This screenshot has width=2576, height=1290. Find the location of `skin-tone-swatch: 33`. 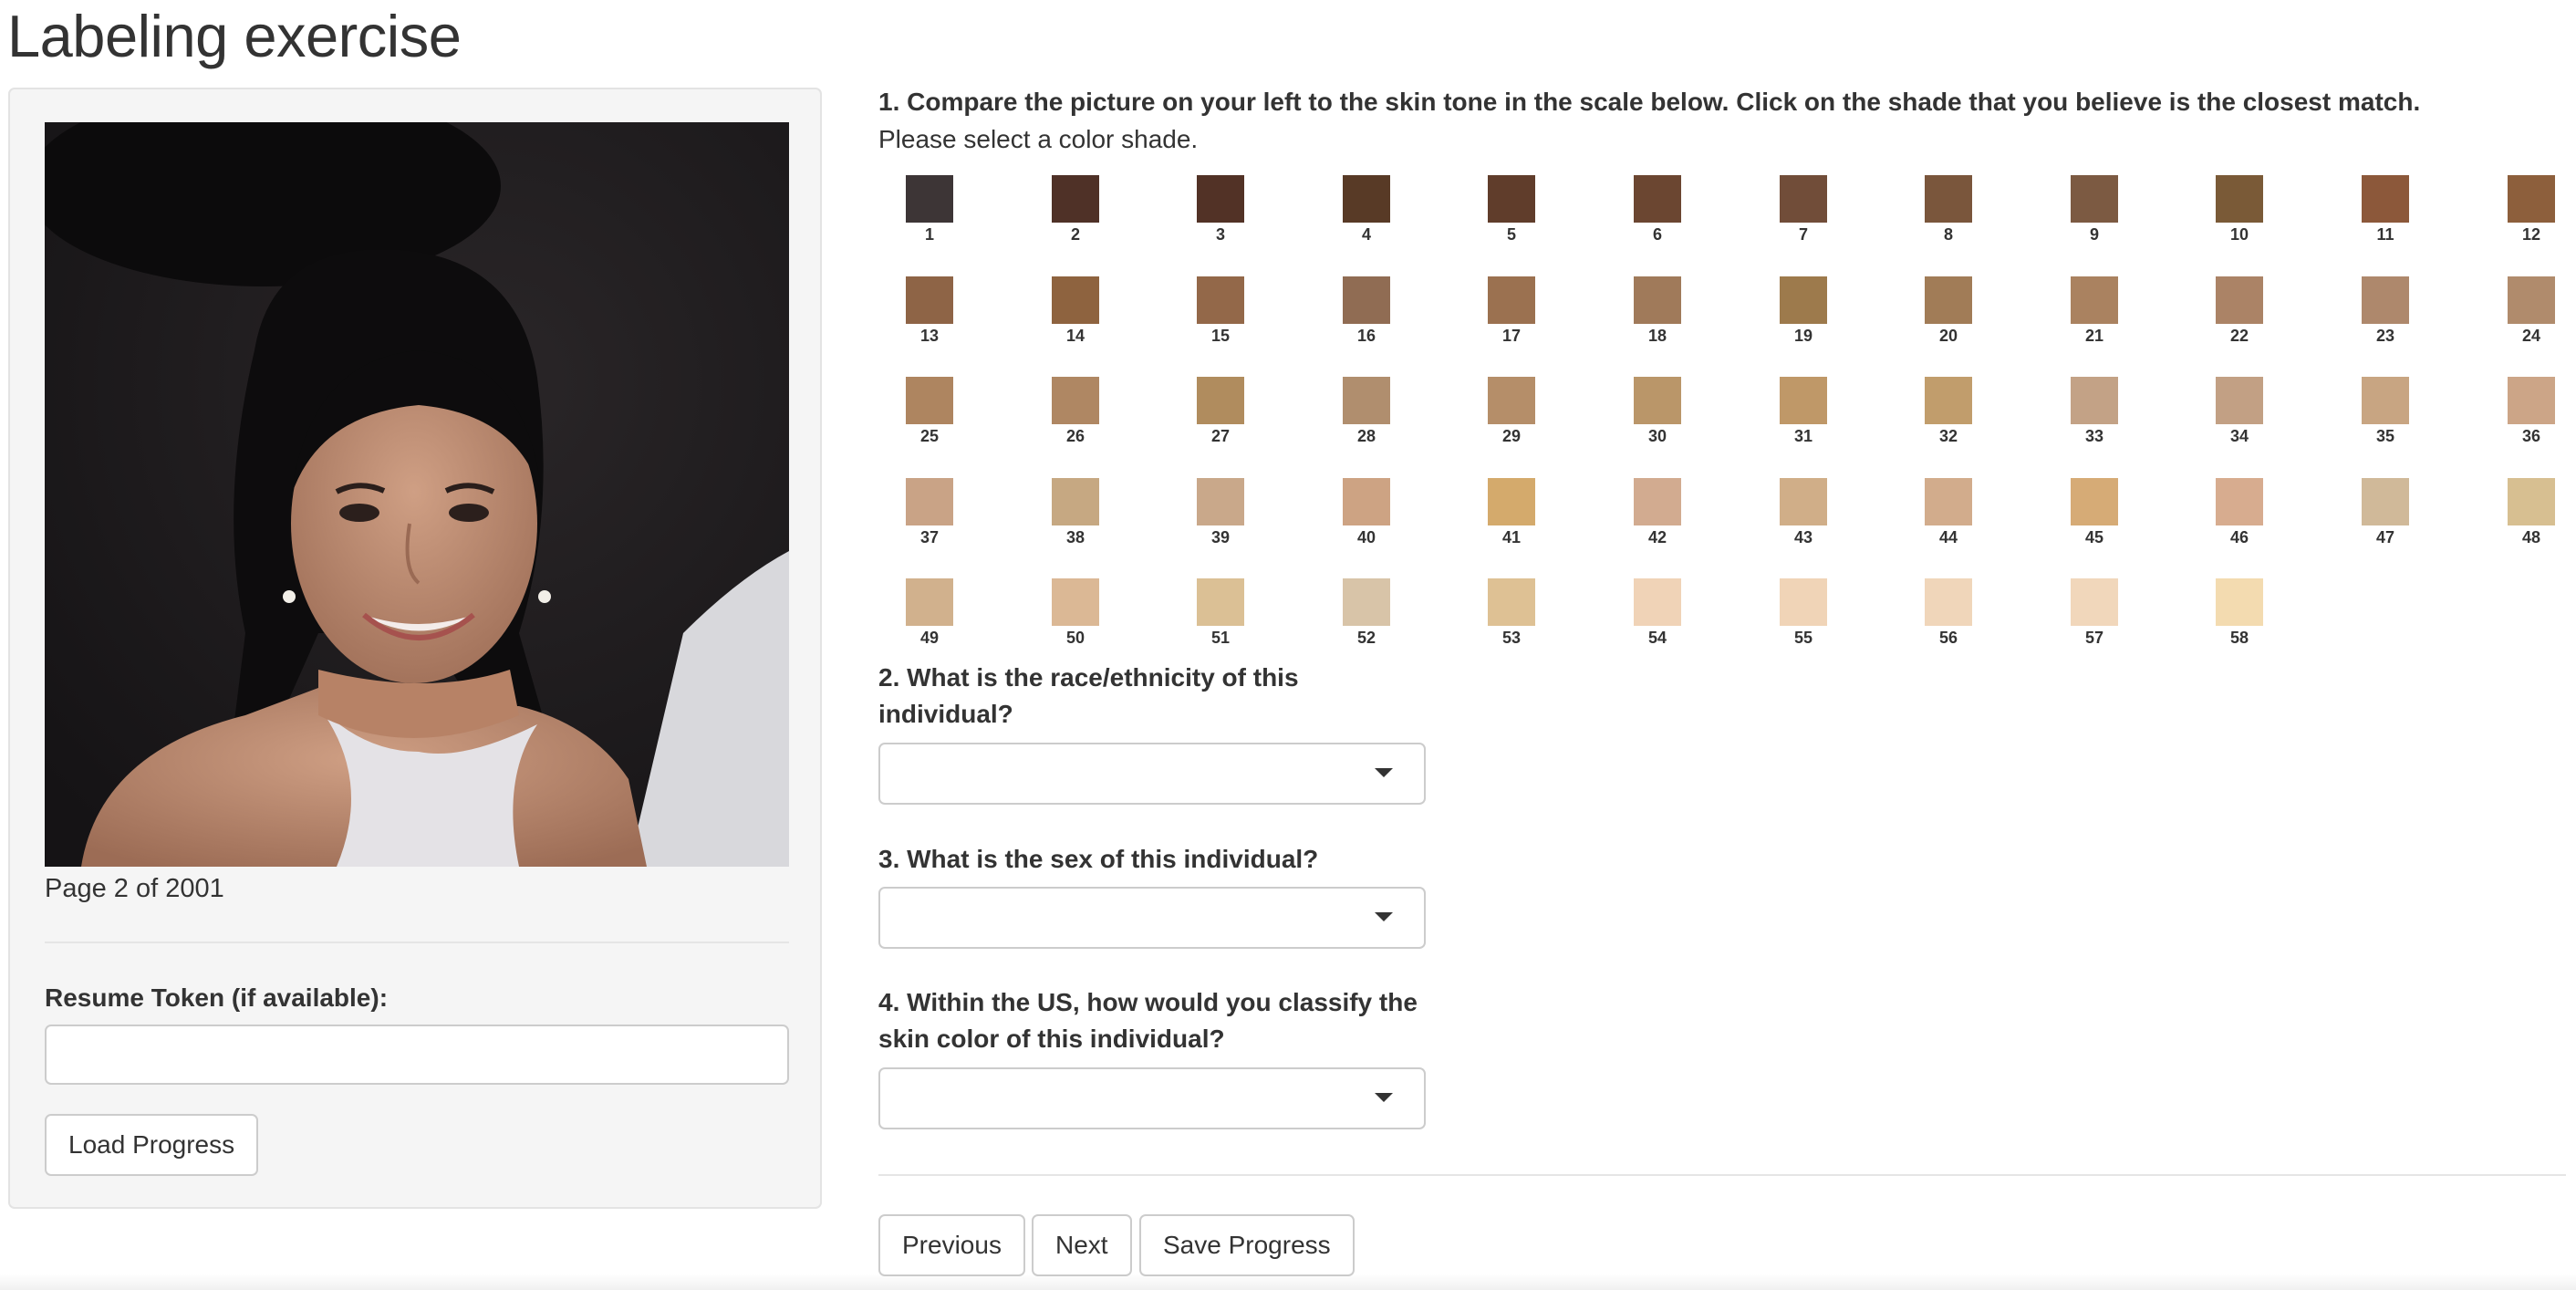

skin-tone-swatch: 33 is located at coordinates (2094, 412).